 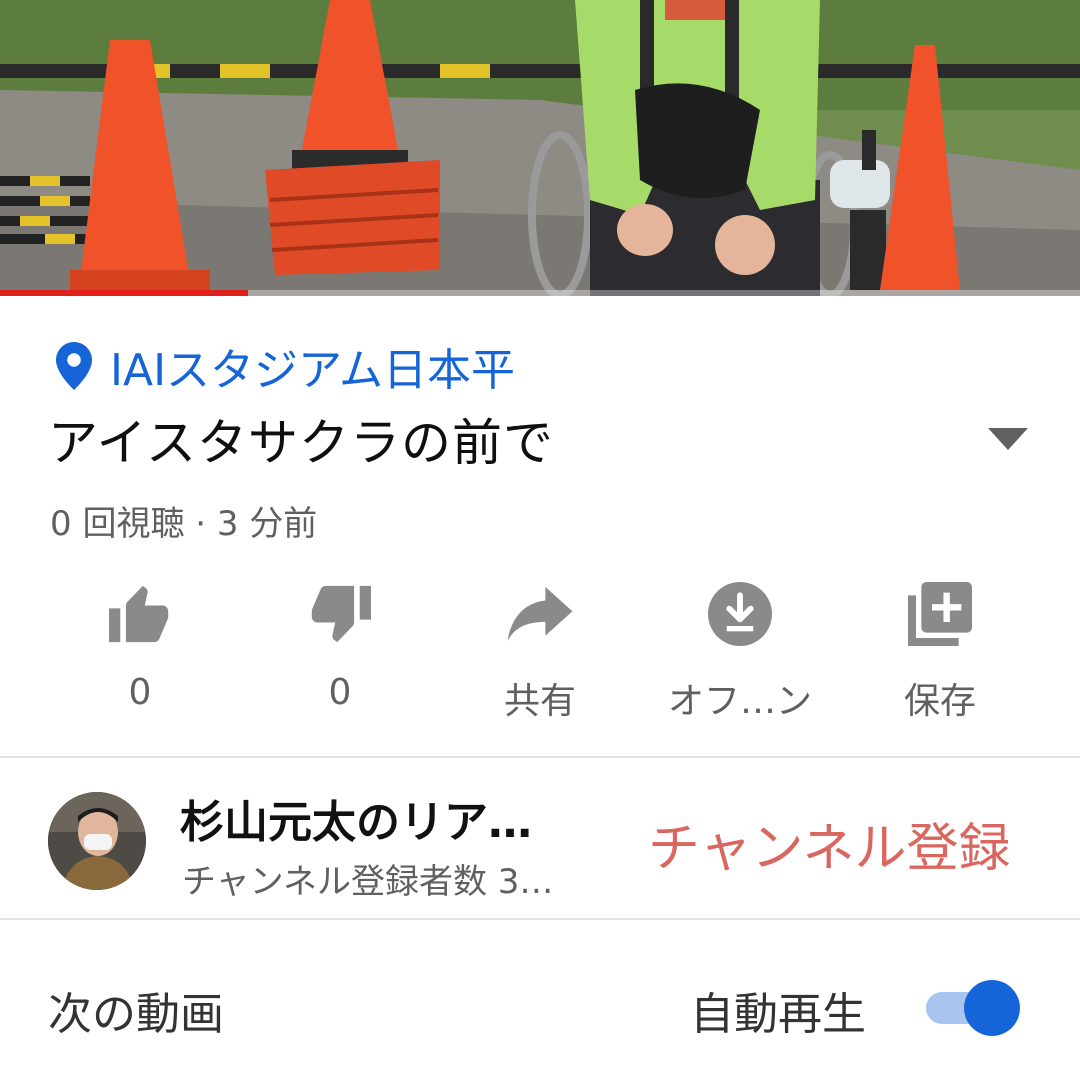 What do you see at coordinates (539, 701) in the screenshot?
I see `share-label: 共有` at bounding box center [539, 701].